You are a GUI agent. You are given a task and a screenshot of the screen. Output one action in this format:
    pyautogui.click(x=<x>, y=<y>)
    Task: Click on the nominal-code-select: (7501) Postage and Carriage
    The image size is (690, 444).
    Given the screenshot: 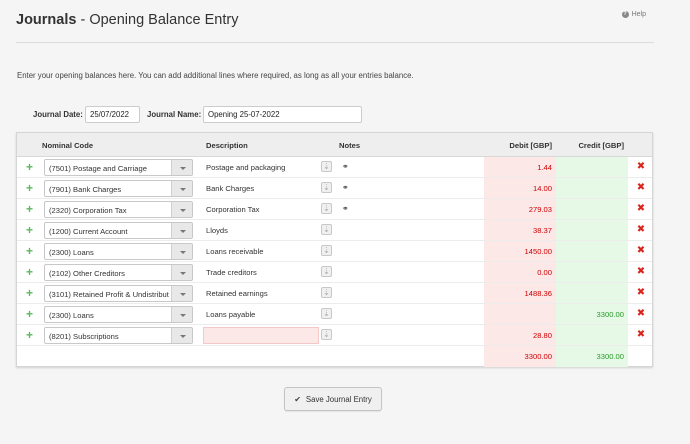 What is the action you would take?
    pyautogui.click(x=118, y=167)
    